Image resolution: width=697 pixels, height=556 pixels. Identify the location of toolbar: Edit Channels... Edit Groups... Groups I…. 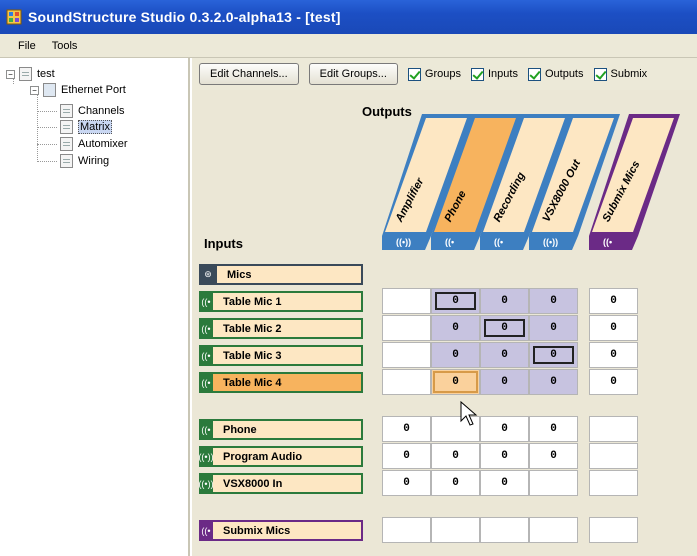
(444, 74).